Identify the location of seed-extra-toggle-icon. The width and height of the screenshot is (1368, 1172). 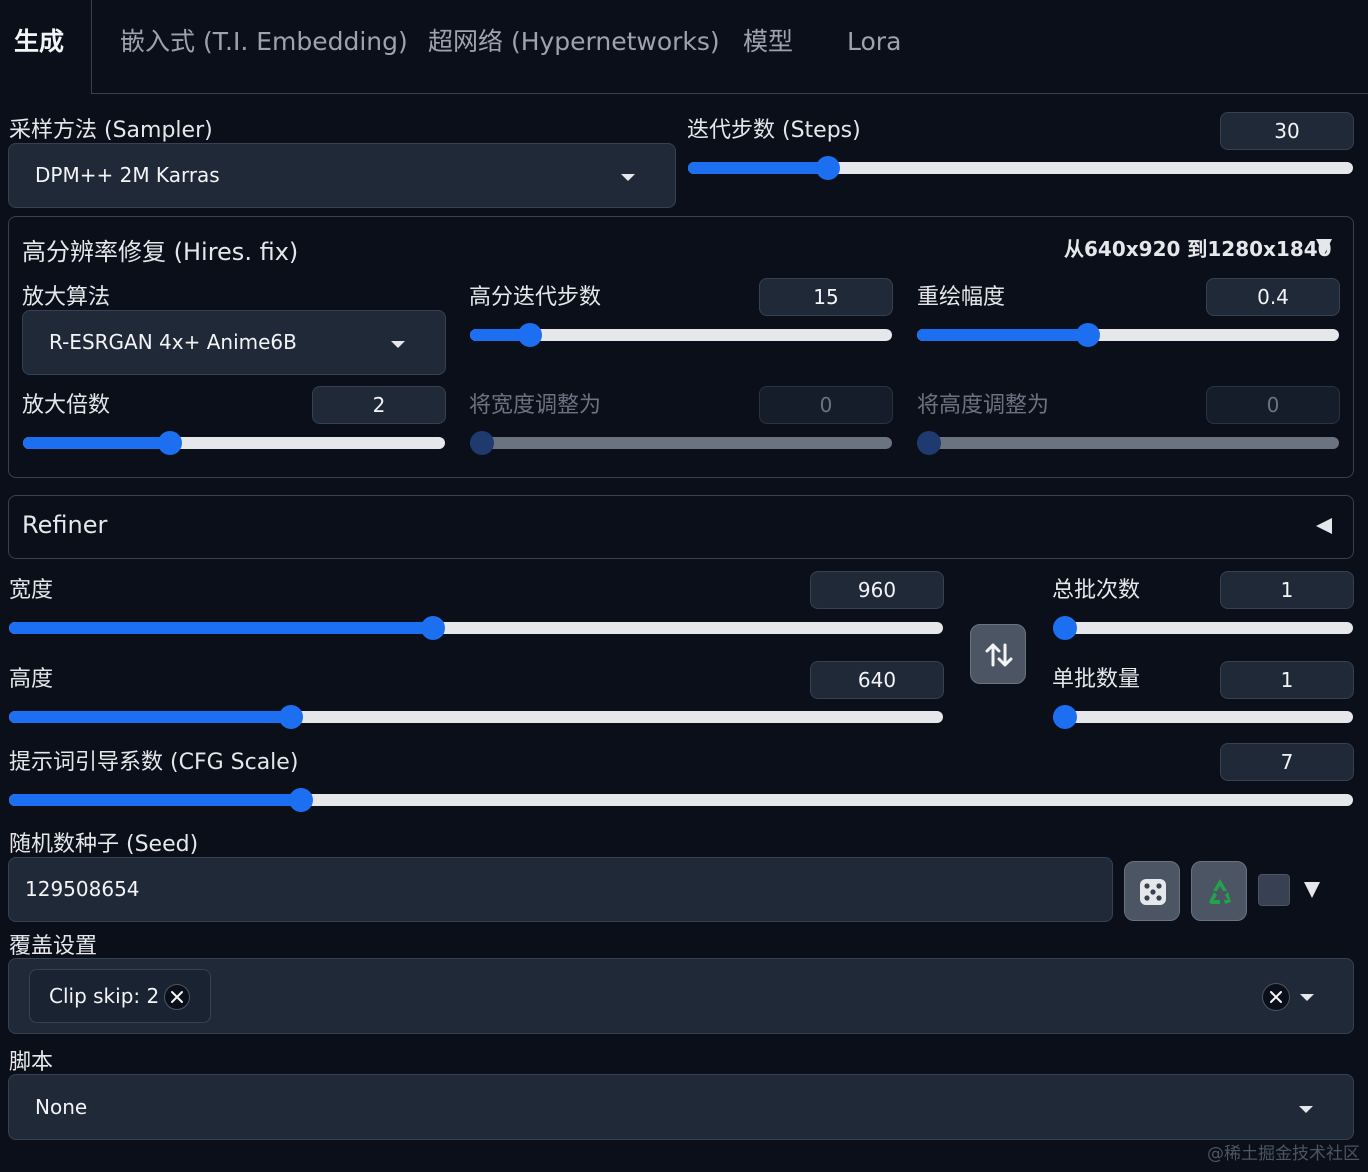
(1312, 890).